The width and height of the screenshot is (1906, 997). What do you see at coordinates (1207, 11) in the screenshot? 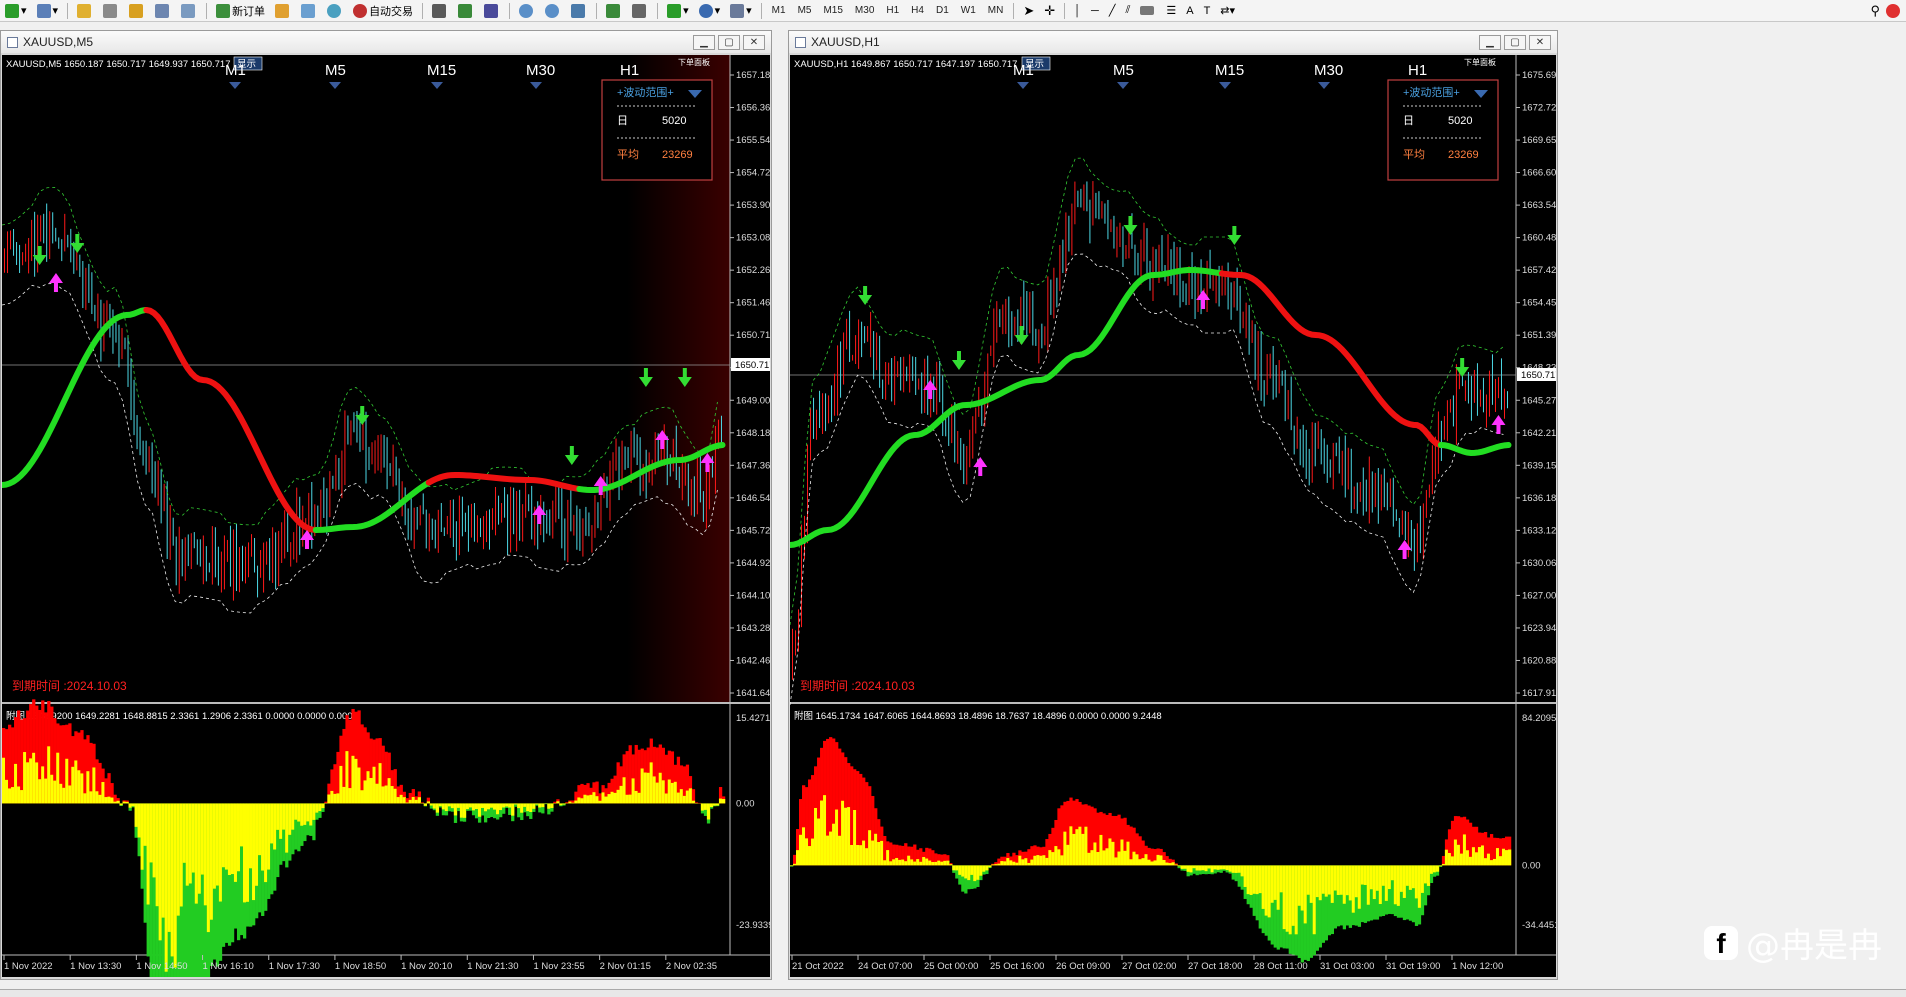
I see `label-tool: T` at bounding box center [1207, 11].